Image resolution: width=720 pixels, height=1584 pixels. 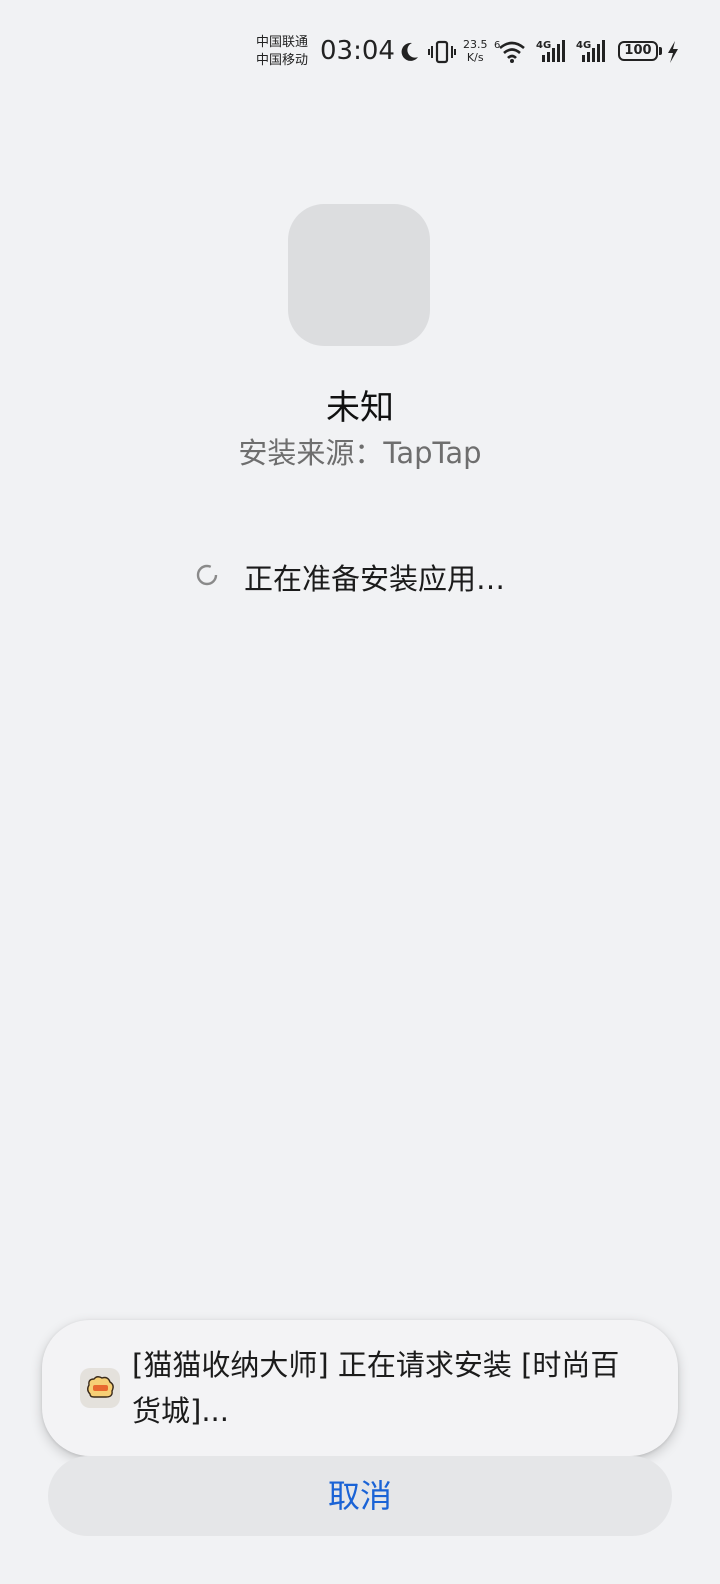 I want to click on status-time: 03:04, so click(x=357, y=51).